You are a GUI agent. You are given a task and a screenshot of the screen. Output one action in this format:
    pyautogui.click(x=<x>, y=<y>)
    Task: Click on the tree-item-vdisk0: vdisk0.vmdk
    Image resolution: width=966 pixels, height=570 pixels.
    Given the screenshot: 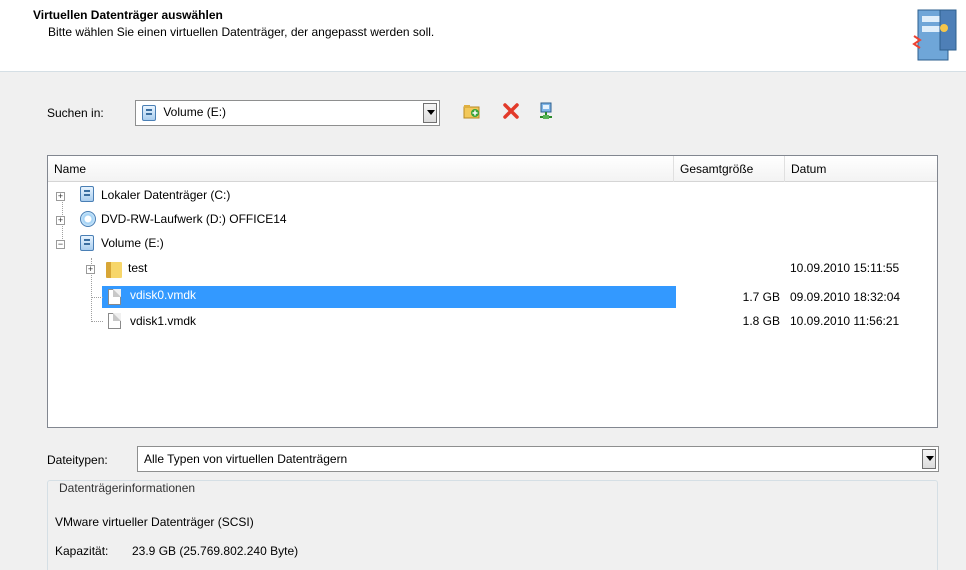 What is the action you would take?
    pyautogui.click(x=163, y=295)
    